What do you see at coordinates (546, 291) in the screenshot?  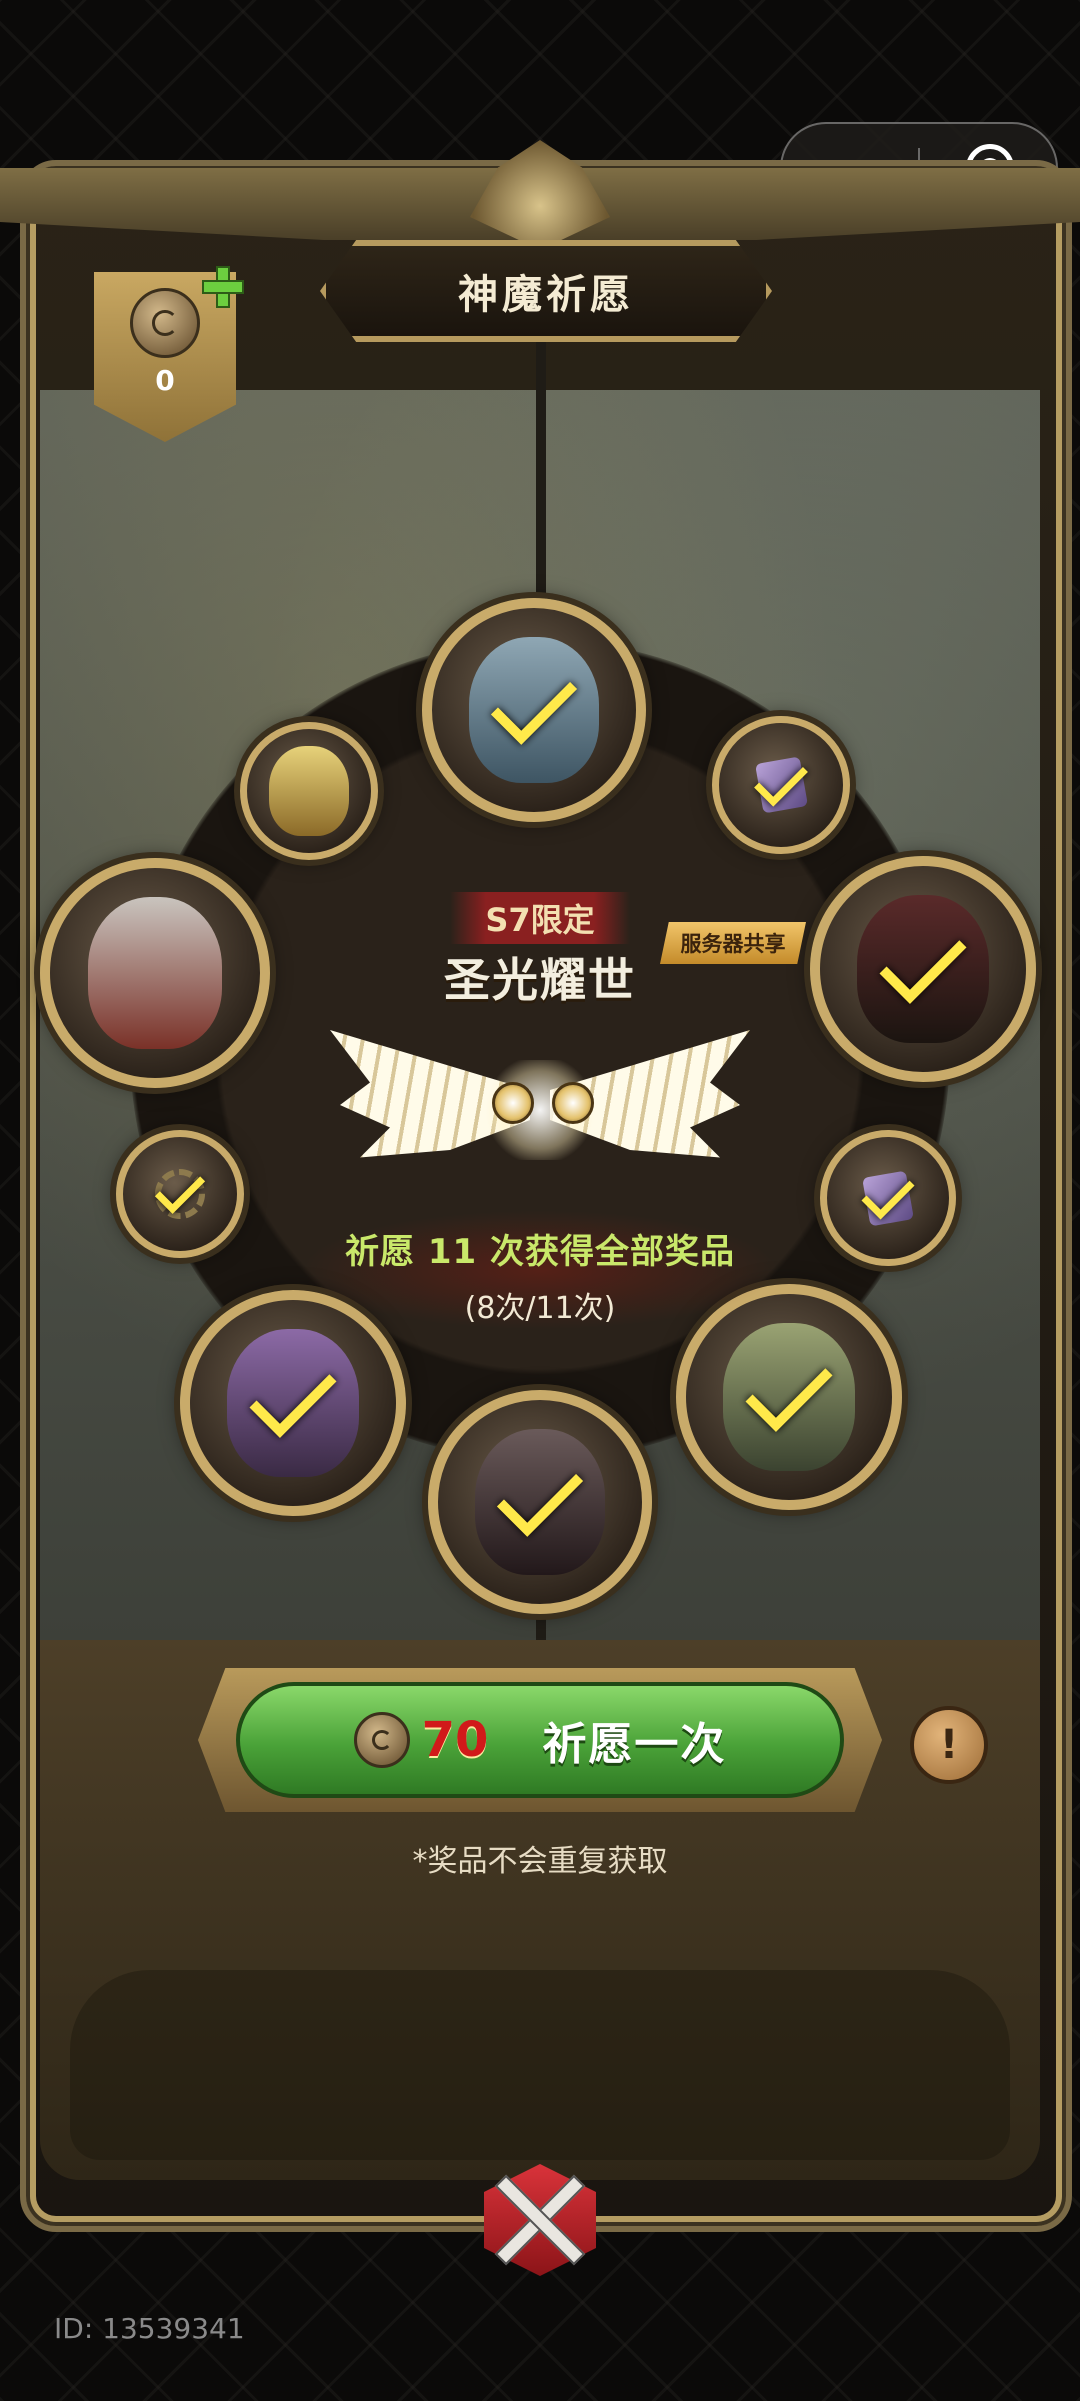 I see `page-title: 神魔祈愿` at bounding box center [546, 291].